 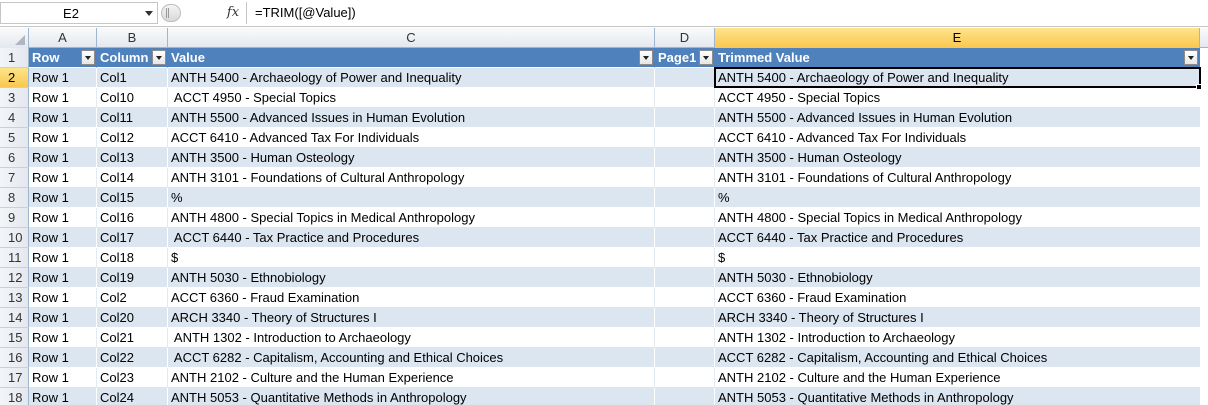 What do you see at coordinates (132, 318) in the screenshot?
I see `cell-column: Col20` at bounding box center [132, 318].